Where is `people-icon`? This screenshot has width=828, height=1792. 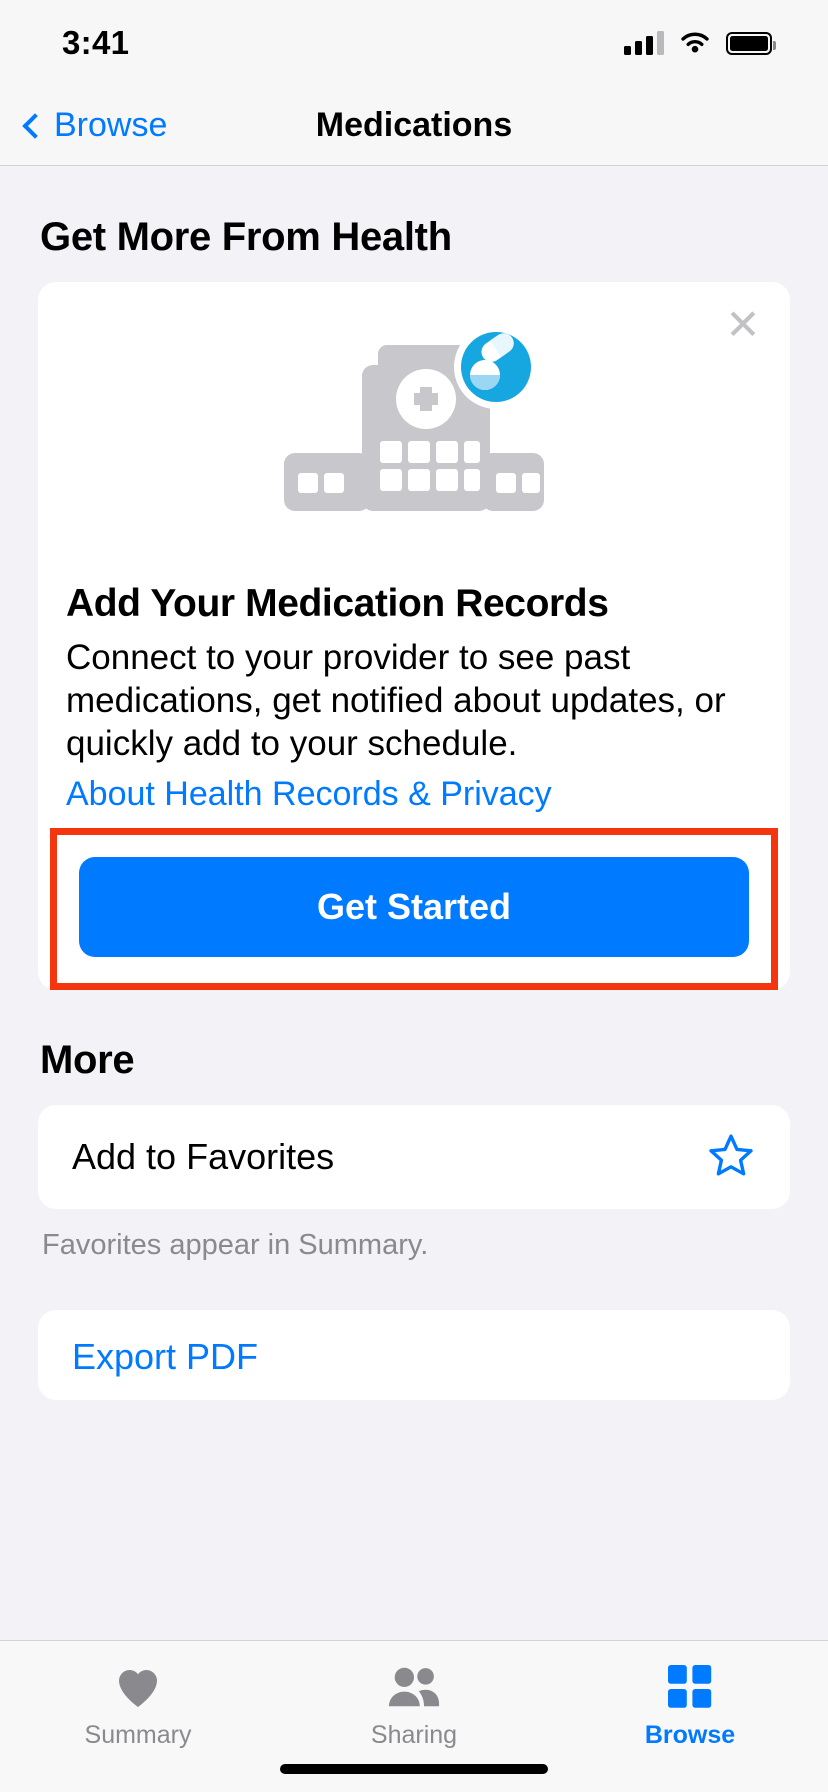
people-icon is located at coordinates (414, 1687).